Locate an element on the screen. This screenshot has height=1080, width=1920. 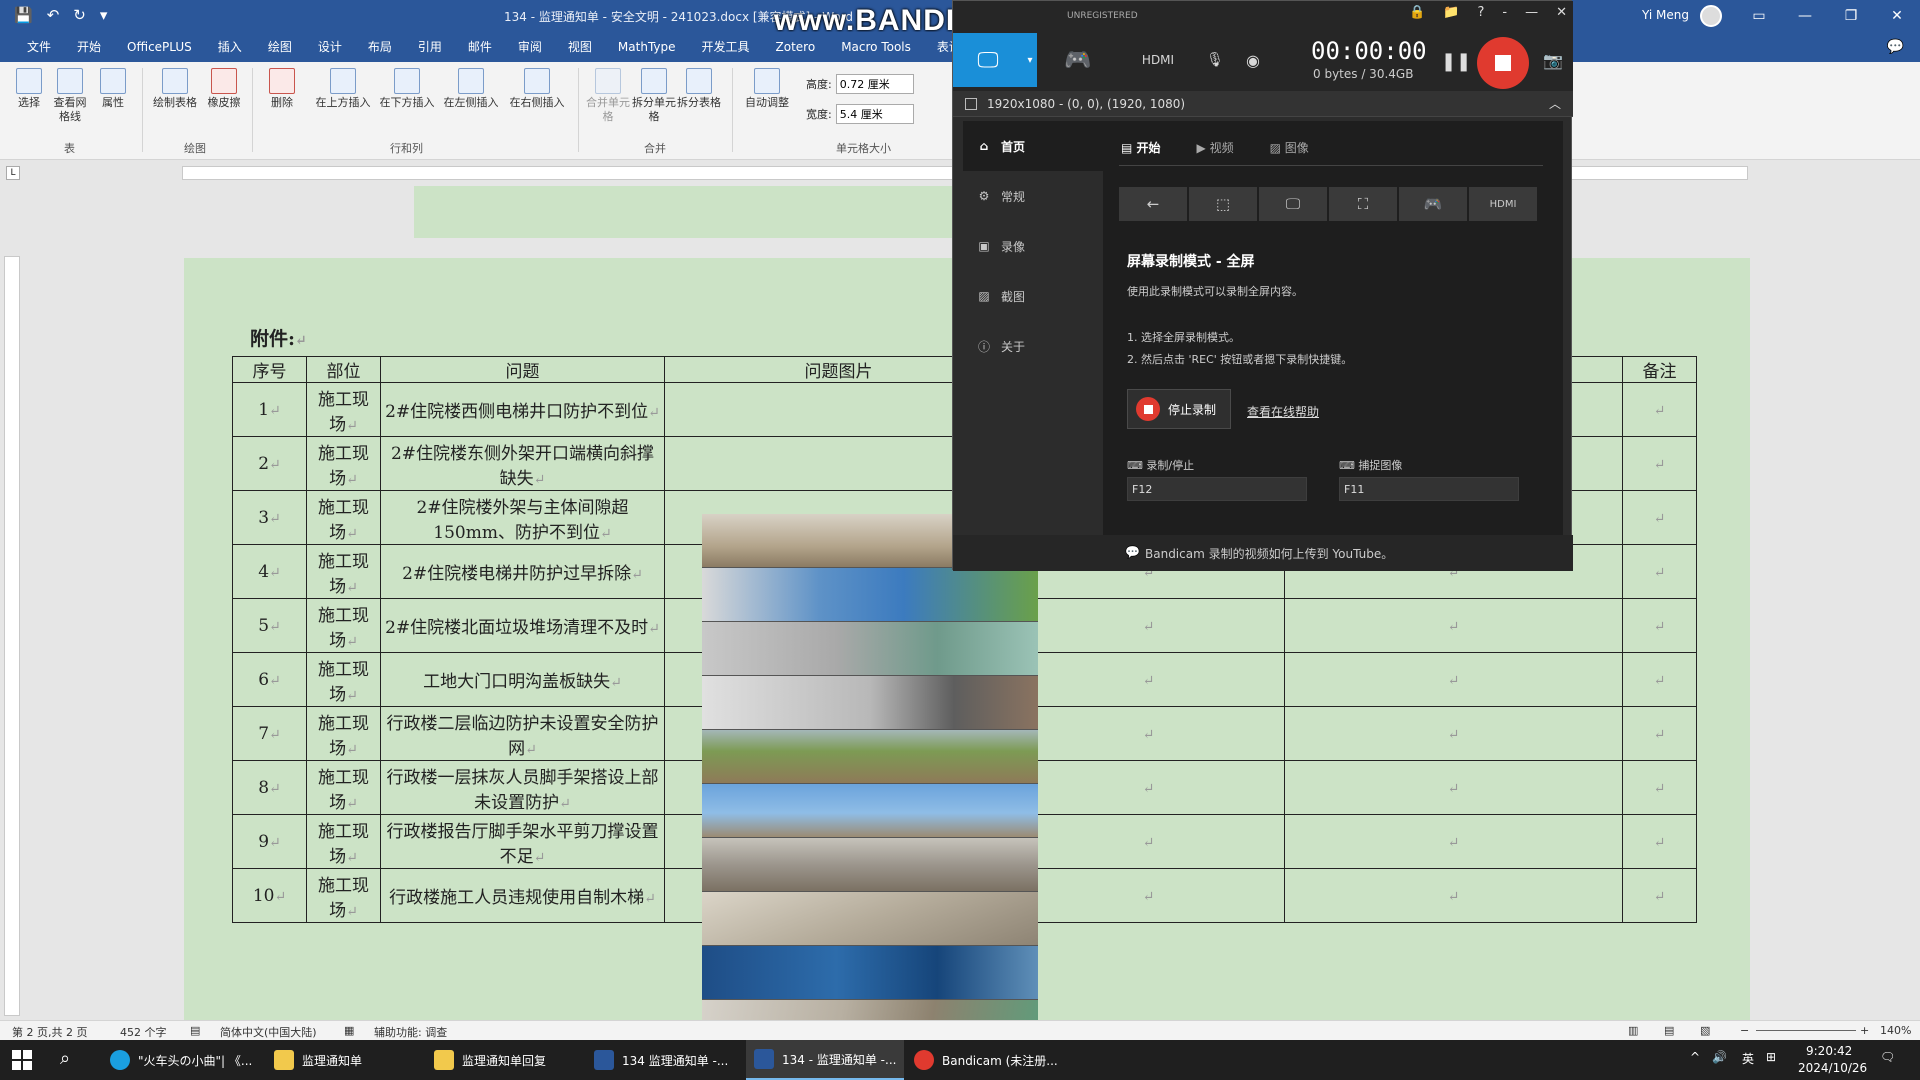
accessibility-status: 辅助功能: 调查 is located at coordinates (410, 1032).